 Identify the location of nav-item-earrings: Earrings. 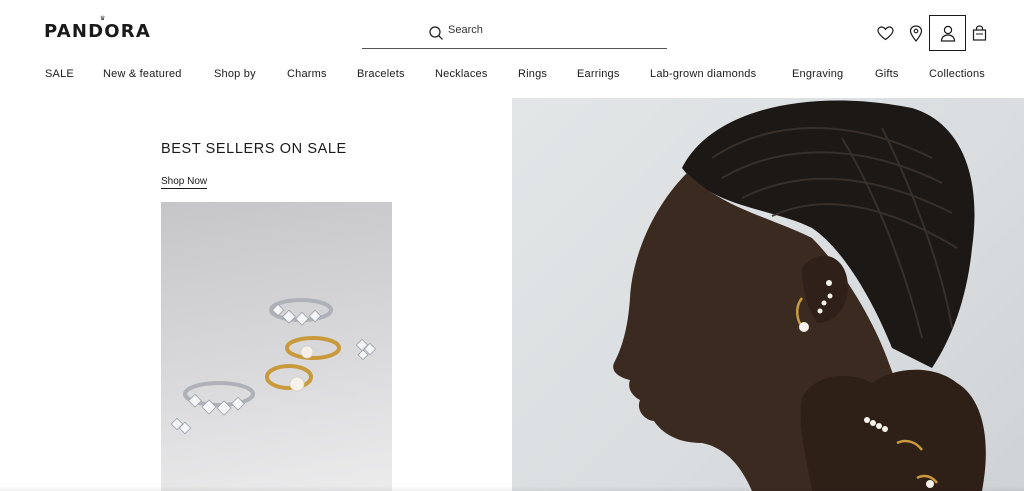
(598, 74).